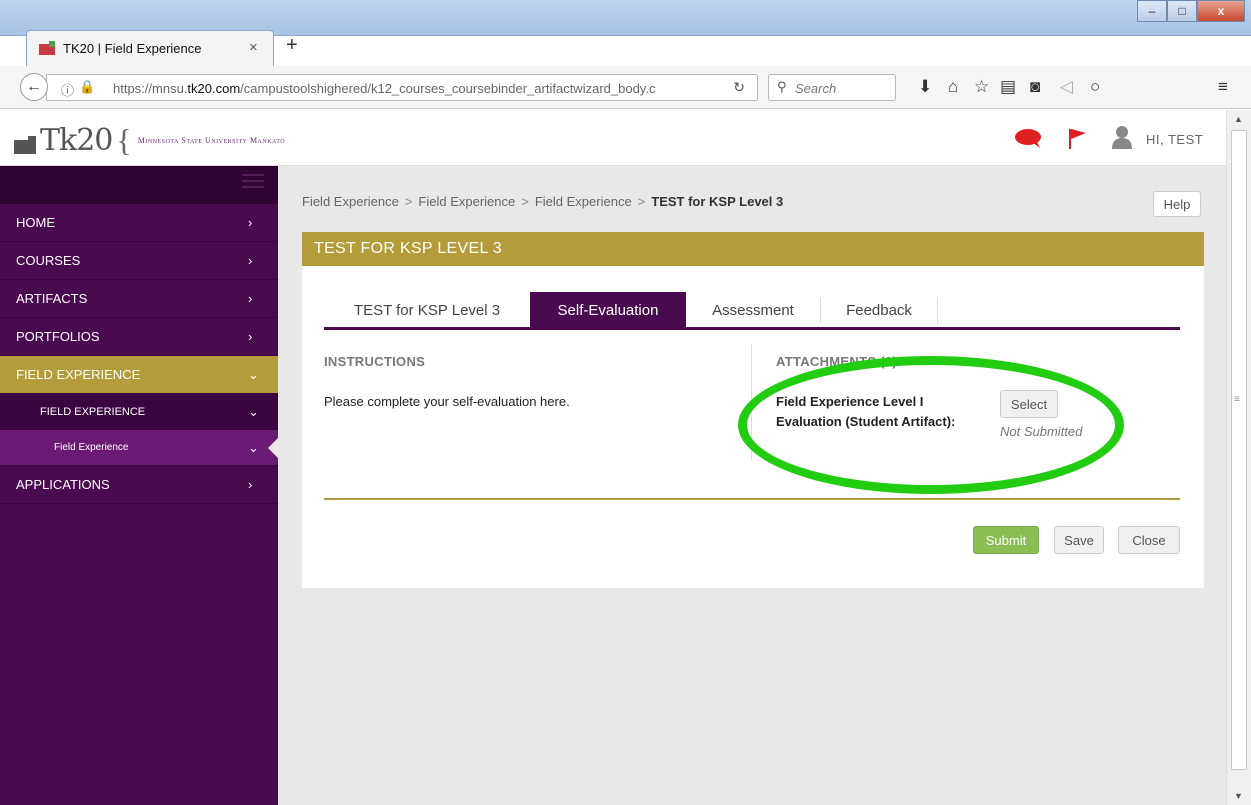 Image resolution: width=1251 pixels, height=805 pixels. What do you see at coordinates (139, 448) in the screenshot?
I see `sidebar-subsubitem-field-experience: Field Experience ⌄` at bounding box center [139, 448].